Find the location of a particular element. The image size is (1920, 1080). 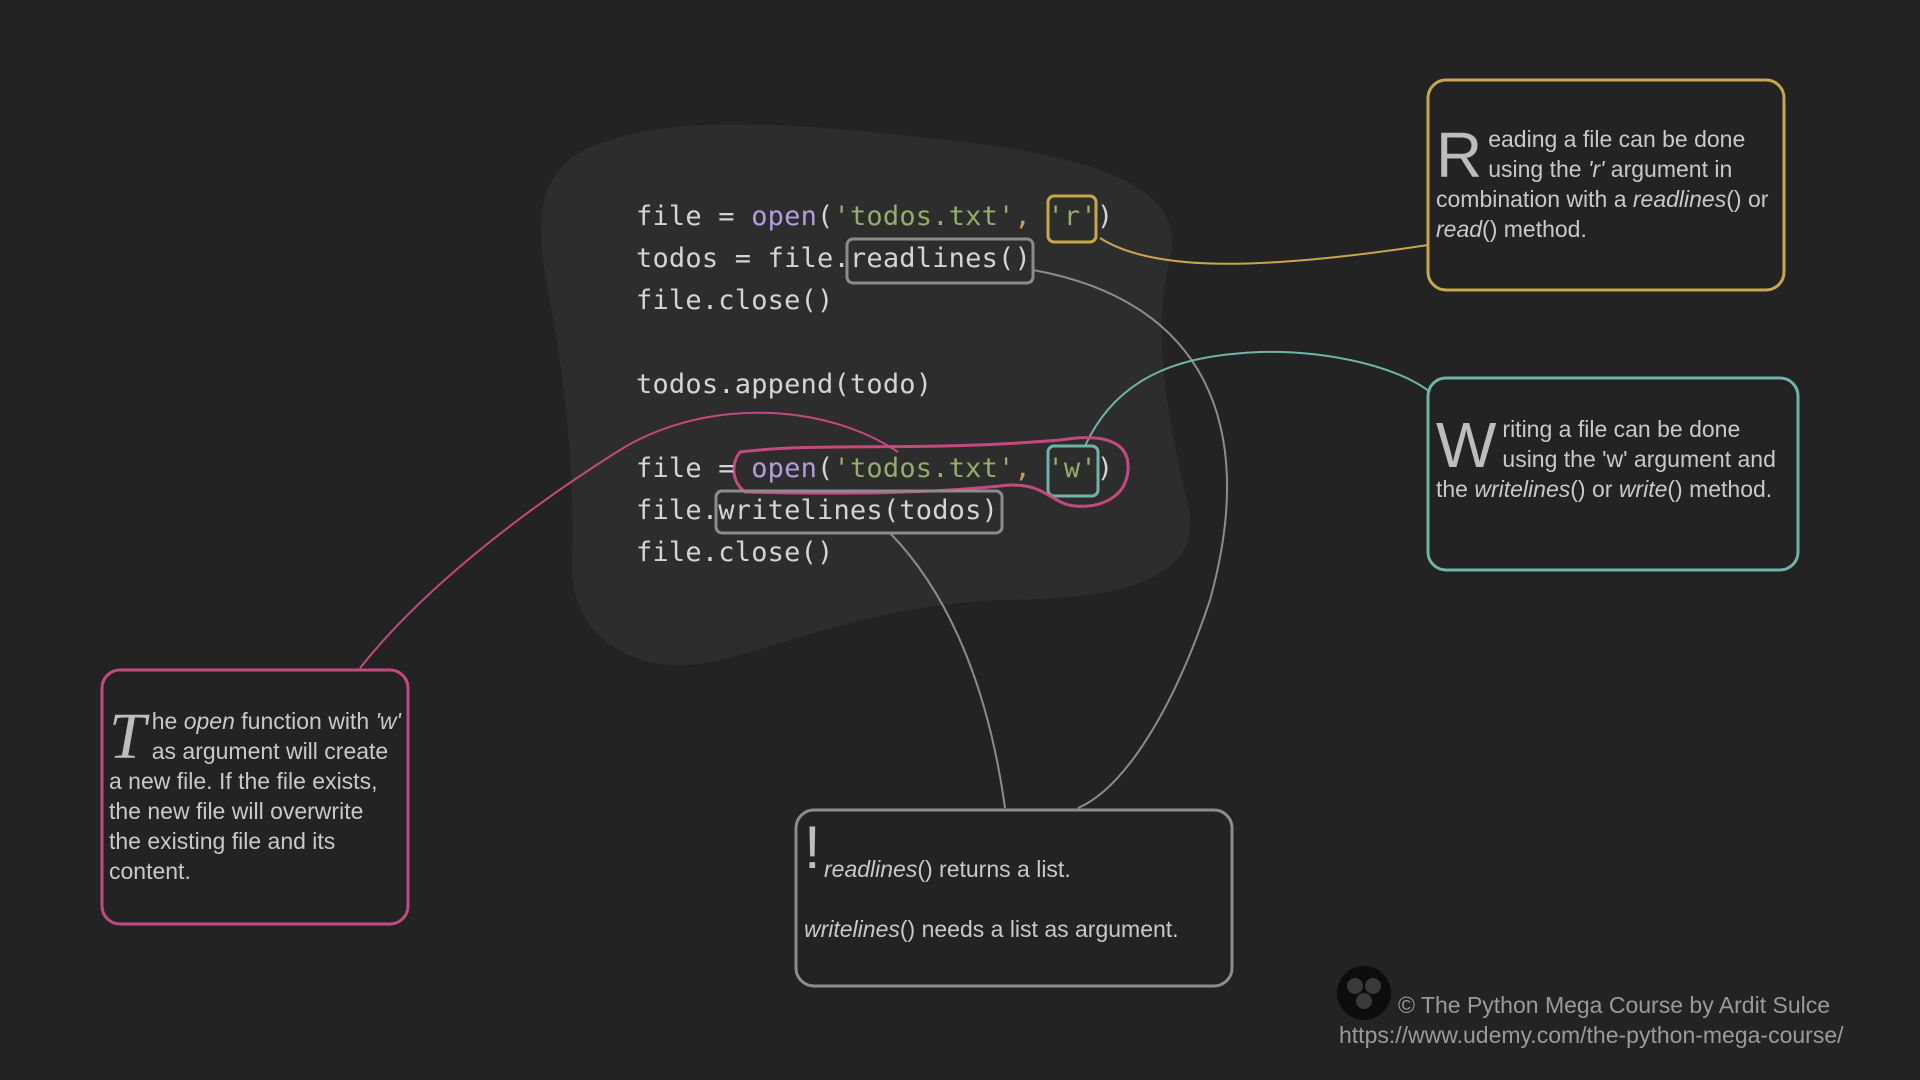

emphasis-text: read is located at coordinates (1459, 229).